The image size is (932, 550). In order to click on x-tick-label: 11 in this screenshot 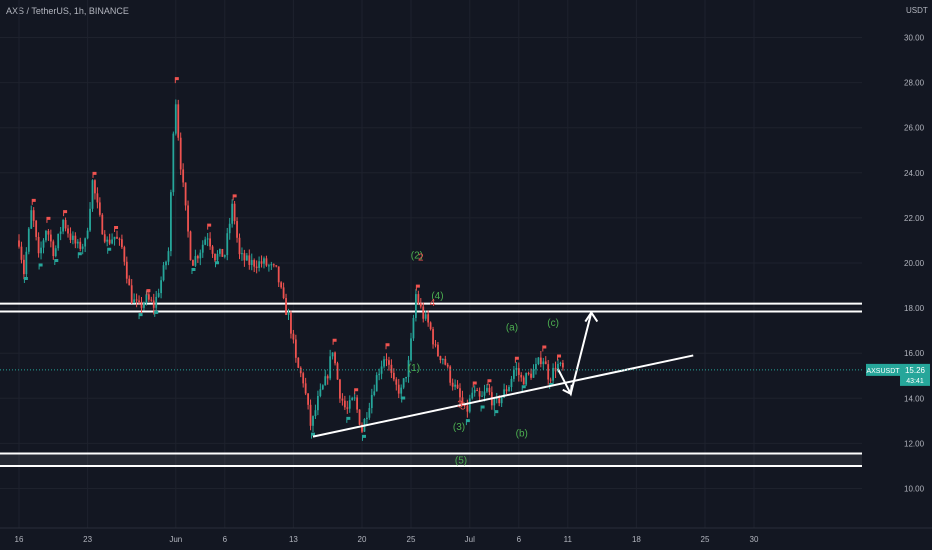, I will do `click(568, 539)`.